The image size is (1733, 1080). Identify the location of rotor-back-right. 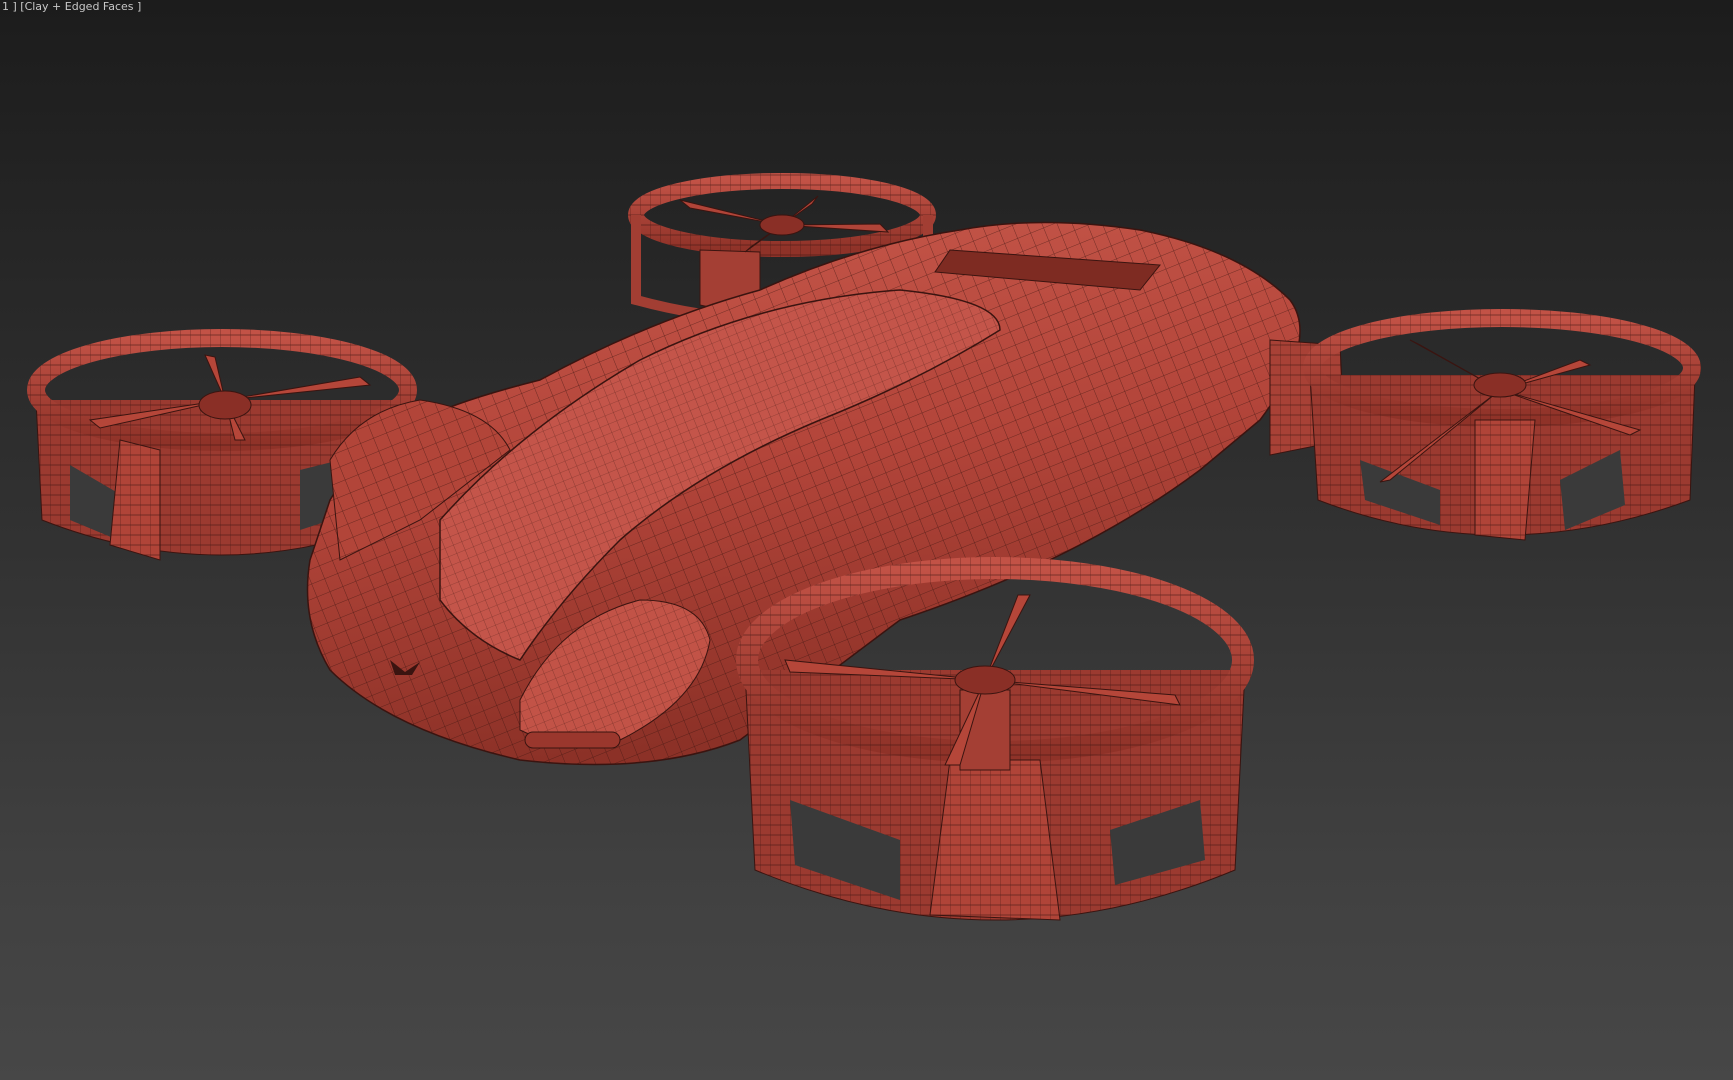
(1502, 425).